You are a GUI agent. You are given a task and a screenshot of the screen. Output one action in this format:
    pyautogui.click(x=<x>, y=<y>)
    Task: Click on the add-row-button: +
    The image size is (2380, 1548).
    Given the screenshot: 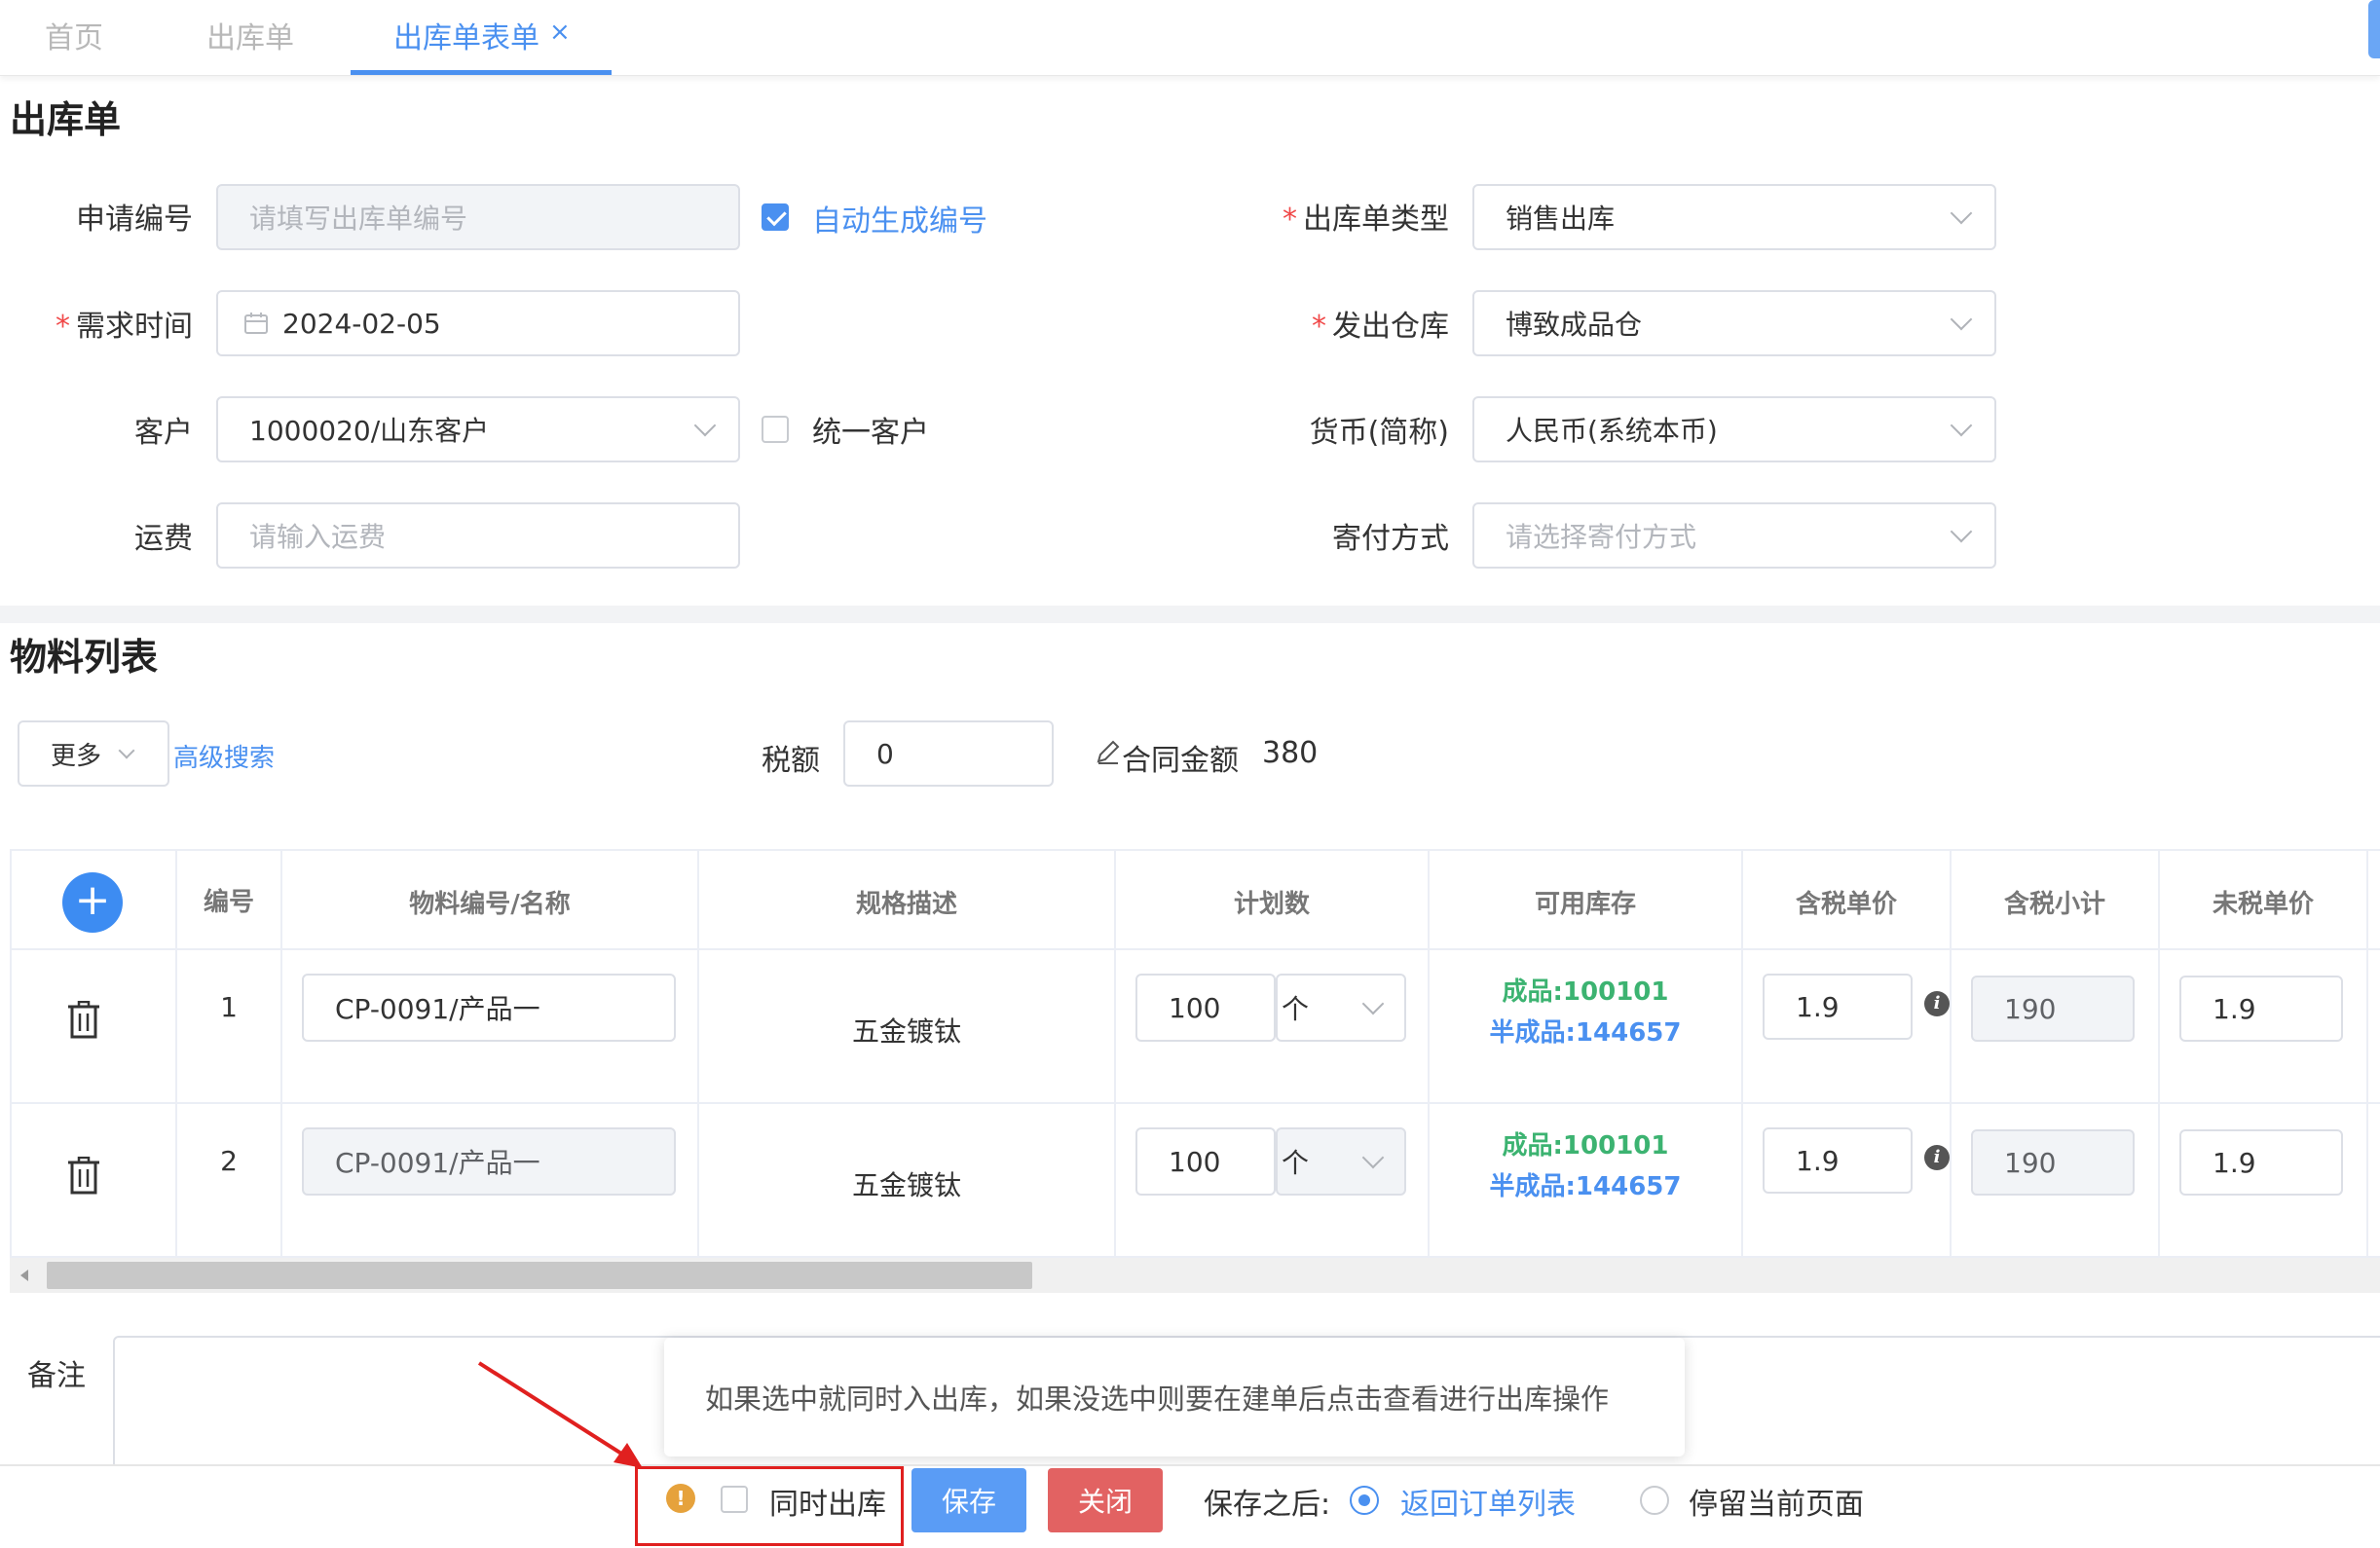 What is the action you would take?
    pyautogui.click(x=92, y=903)
    